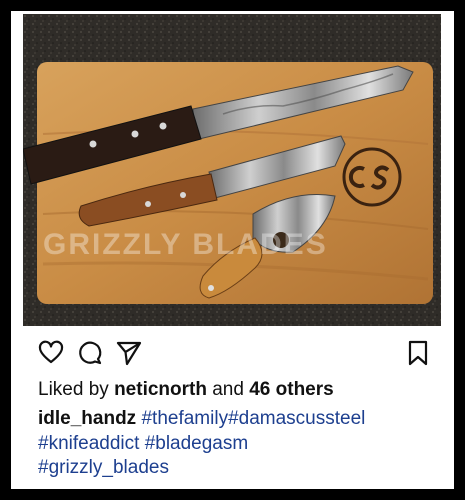  What do you see at coordinates (228, 389) in the screenshot?
I see `likes-and: and` at bounding box center [228, 389].